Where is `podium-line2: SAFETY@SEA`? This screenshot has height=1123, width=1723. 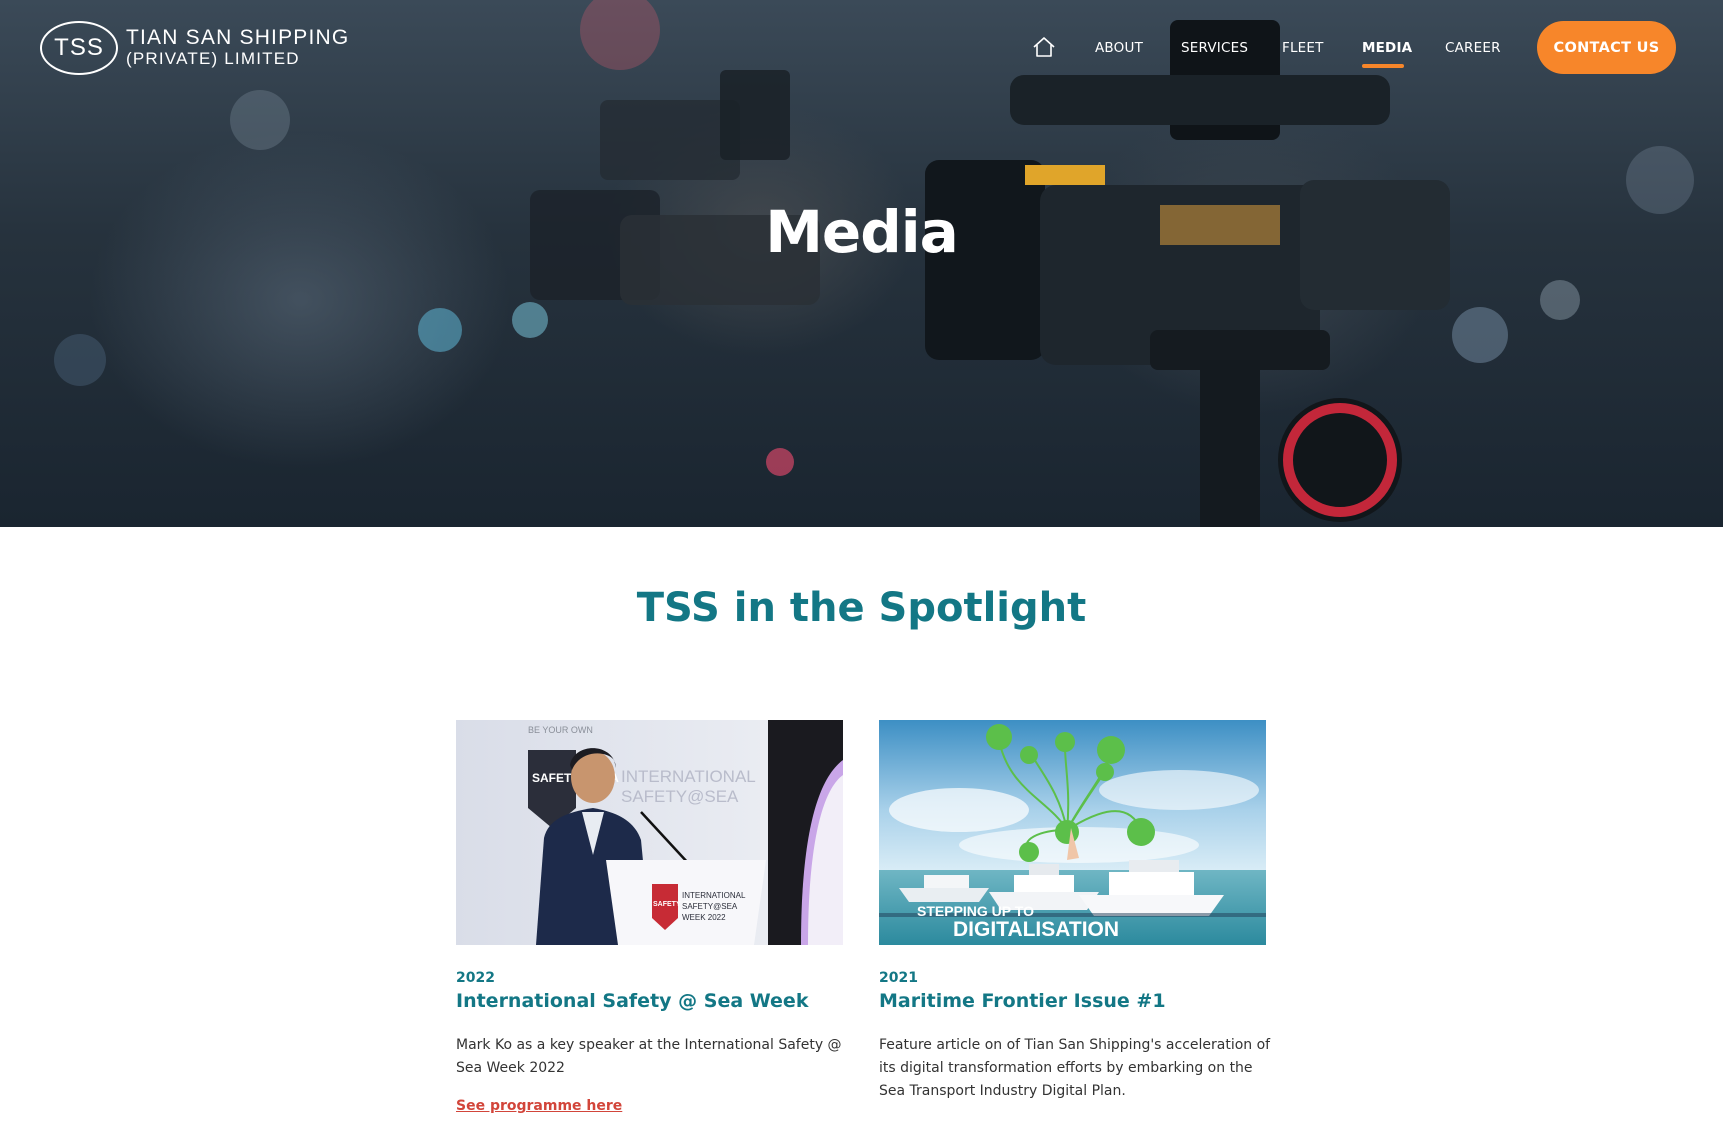
podium-line2: SAFETY@SEA is located at coordinates (710, 906).